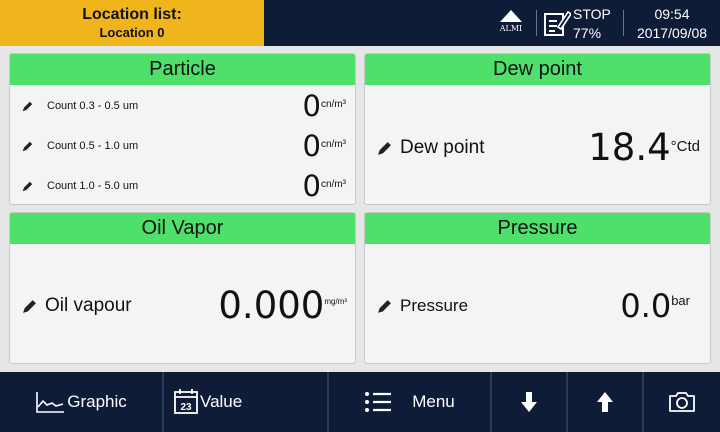 The image size is (720, 432). I want to click on menu-button: Menu, so click(410, 402).